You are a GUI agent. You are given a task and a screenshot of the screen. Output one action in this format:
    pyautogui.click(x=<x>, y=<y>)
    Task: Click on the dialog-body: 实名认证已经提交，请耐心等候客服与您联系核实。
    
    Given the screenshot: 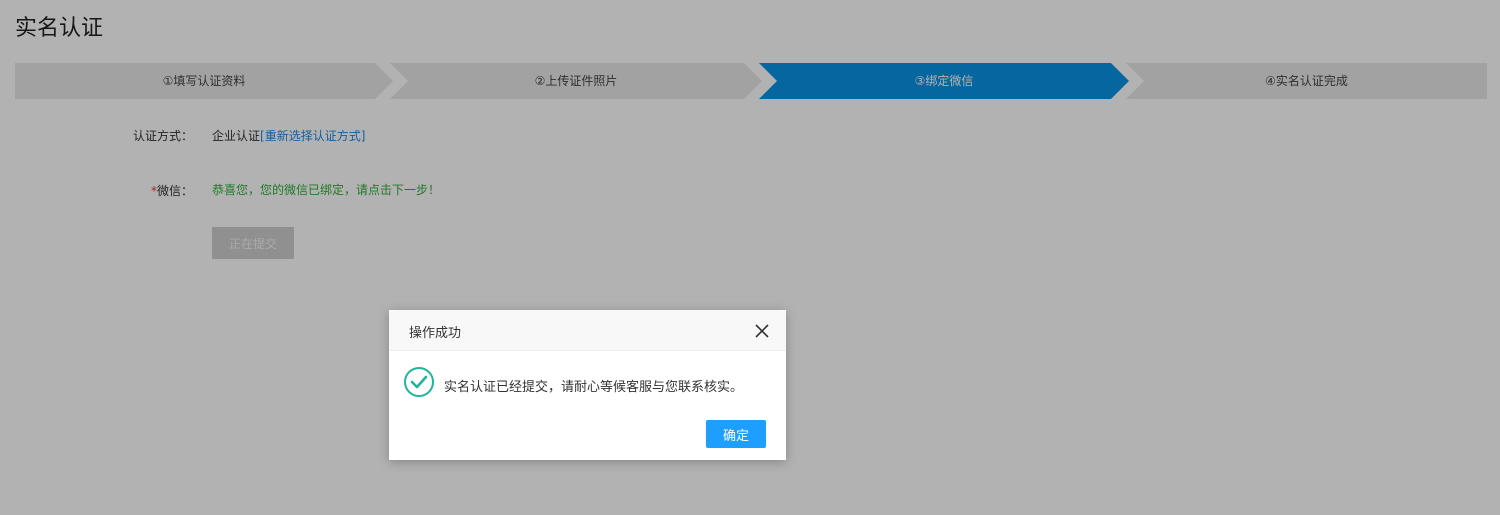 What is the action you would take?
    pyautogui.click(x=587, y=386)
    